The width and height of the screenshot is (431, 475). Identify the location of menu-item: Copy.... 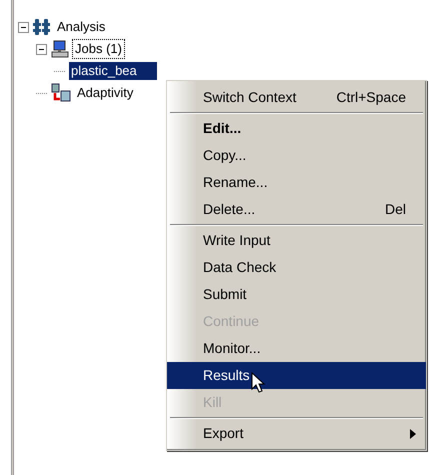
(296, 155).